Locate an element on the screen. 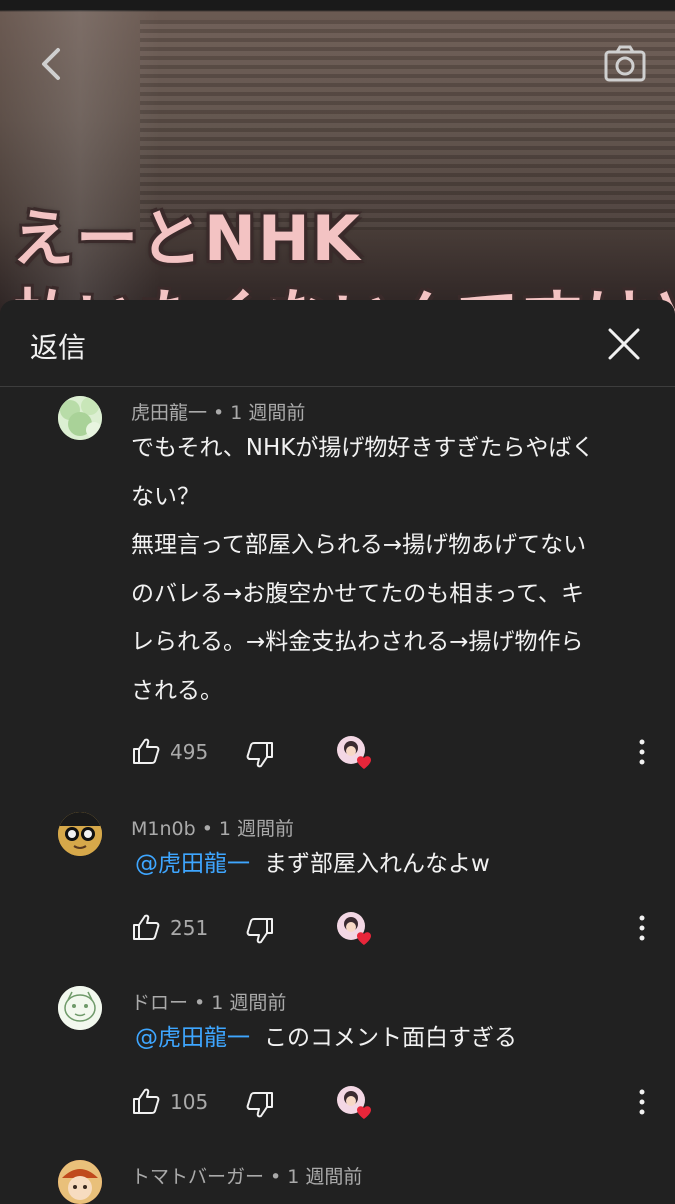 Image resolution: width=675 pixels, height=1204 pixels. comment-actions: 495 is located at coordinates (337, 756).